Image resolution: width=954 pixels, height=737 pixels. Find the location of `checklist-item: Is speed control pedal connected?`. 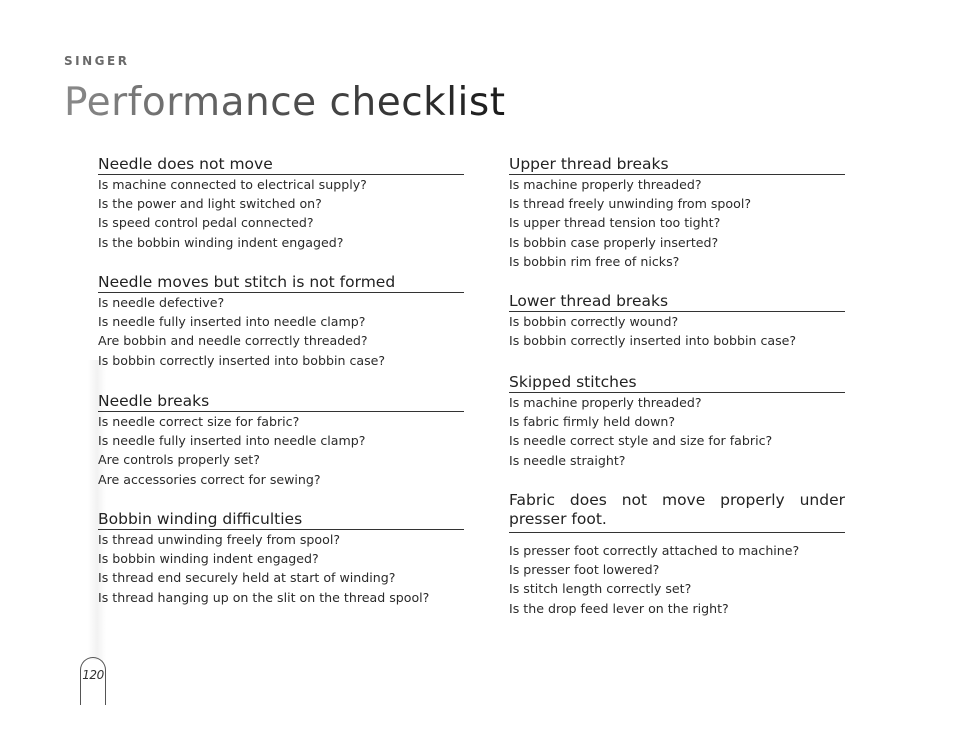

checklist-item: Is speed control pedal connected? is located at coordinates (206, 223).